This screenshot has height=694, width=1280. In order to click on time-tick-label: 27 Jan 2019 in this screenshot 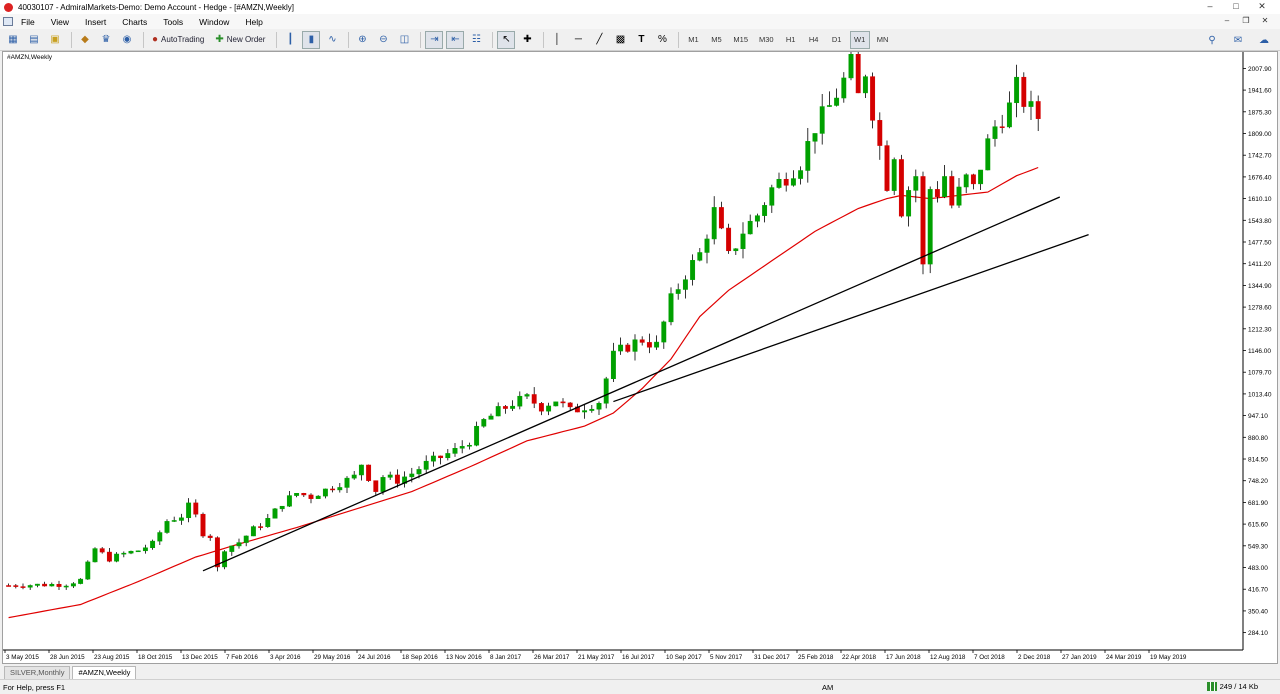, I will do `click(1079, 657)`.